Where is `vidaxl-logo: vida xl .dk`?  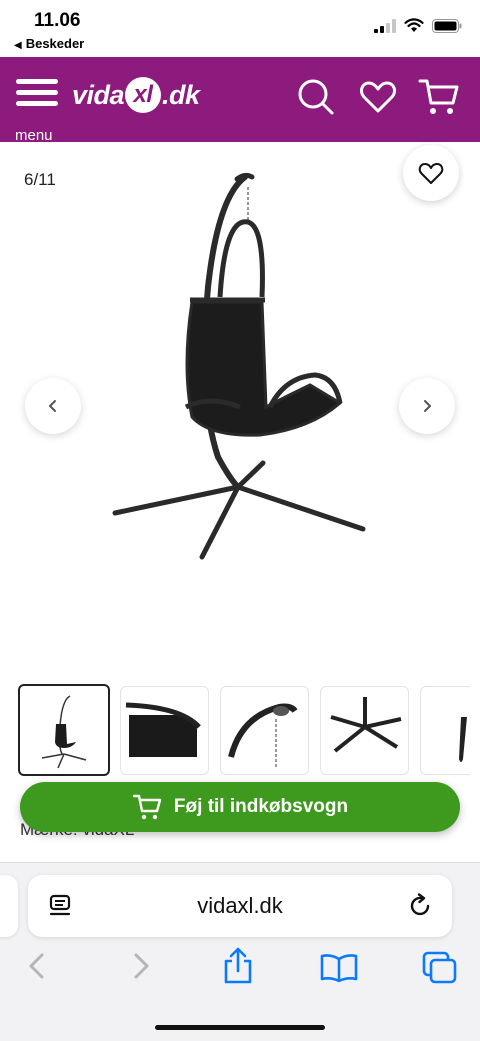
vidaxl-logo: vida xl .dk is located at coordinates (136, 95).